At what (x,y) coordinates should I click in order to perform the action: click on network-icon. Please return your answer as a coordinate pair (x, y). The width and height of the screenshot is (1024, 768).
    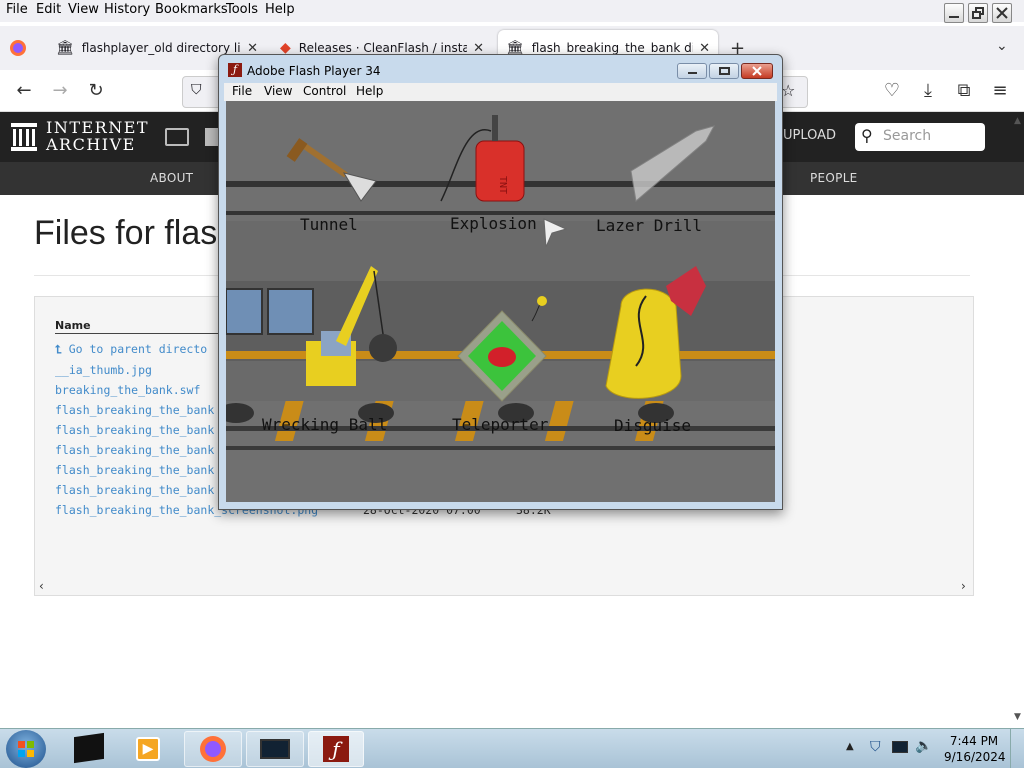
    Looking at the image, I should click on (900, 747).